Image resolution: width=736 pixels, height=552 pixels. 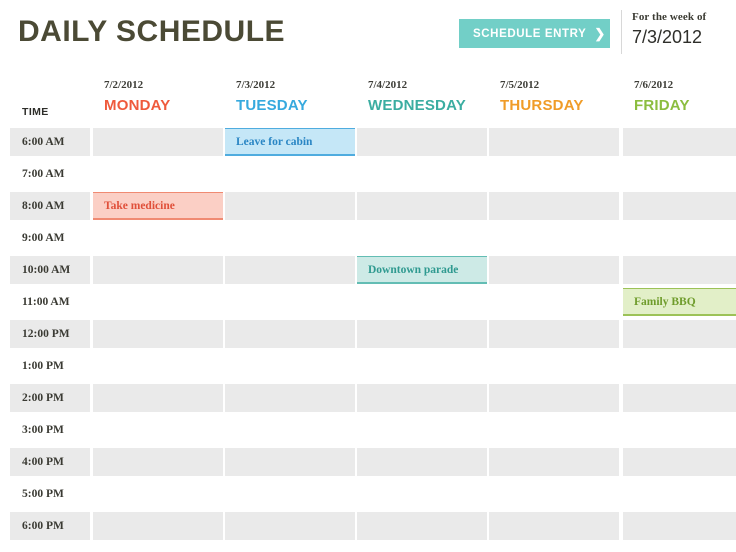 I want to click on schedule-event: Downtown parade, so click(x=422, y=270).